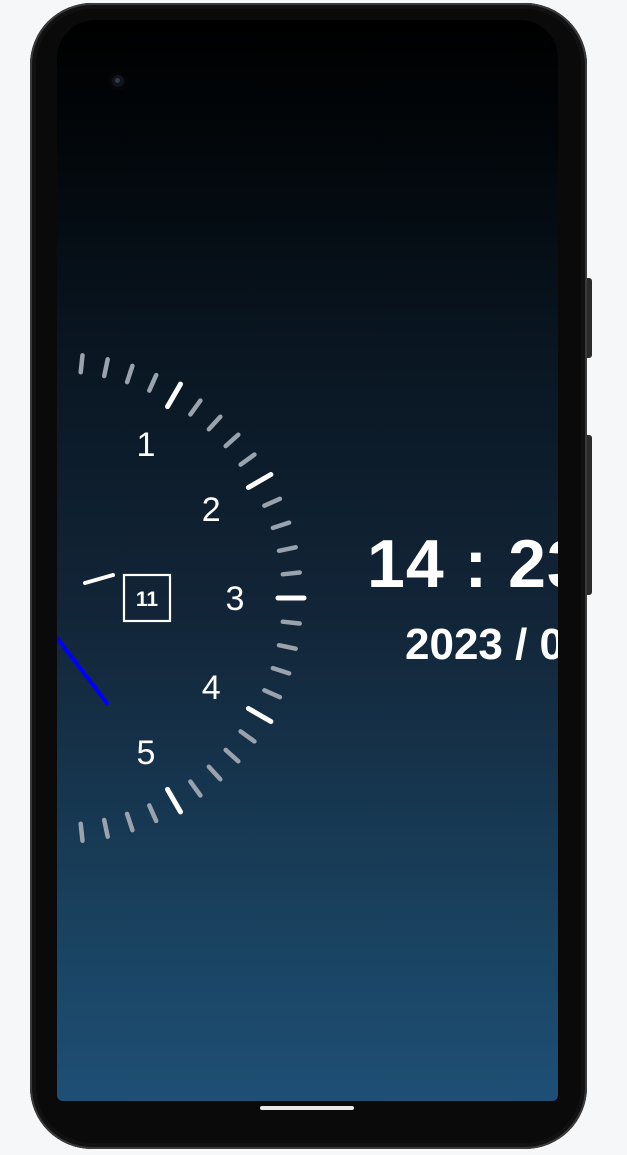  Describe the element at coordinates (589, 318) in the screenshot. I see `power-button` at that location.